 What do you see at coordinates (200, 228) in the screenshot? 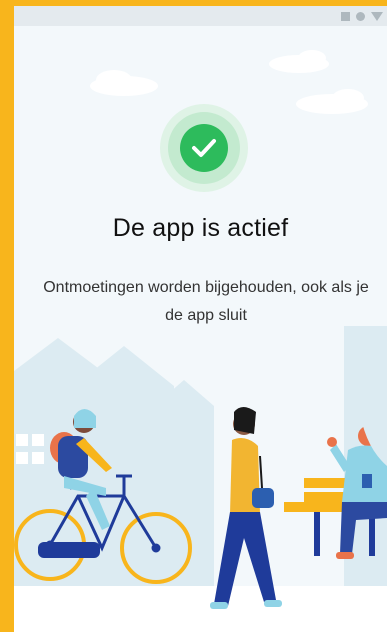
I see `page-title: De app is actief` at bounding box center [200, 228].